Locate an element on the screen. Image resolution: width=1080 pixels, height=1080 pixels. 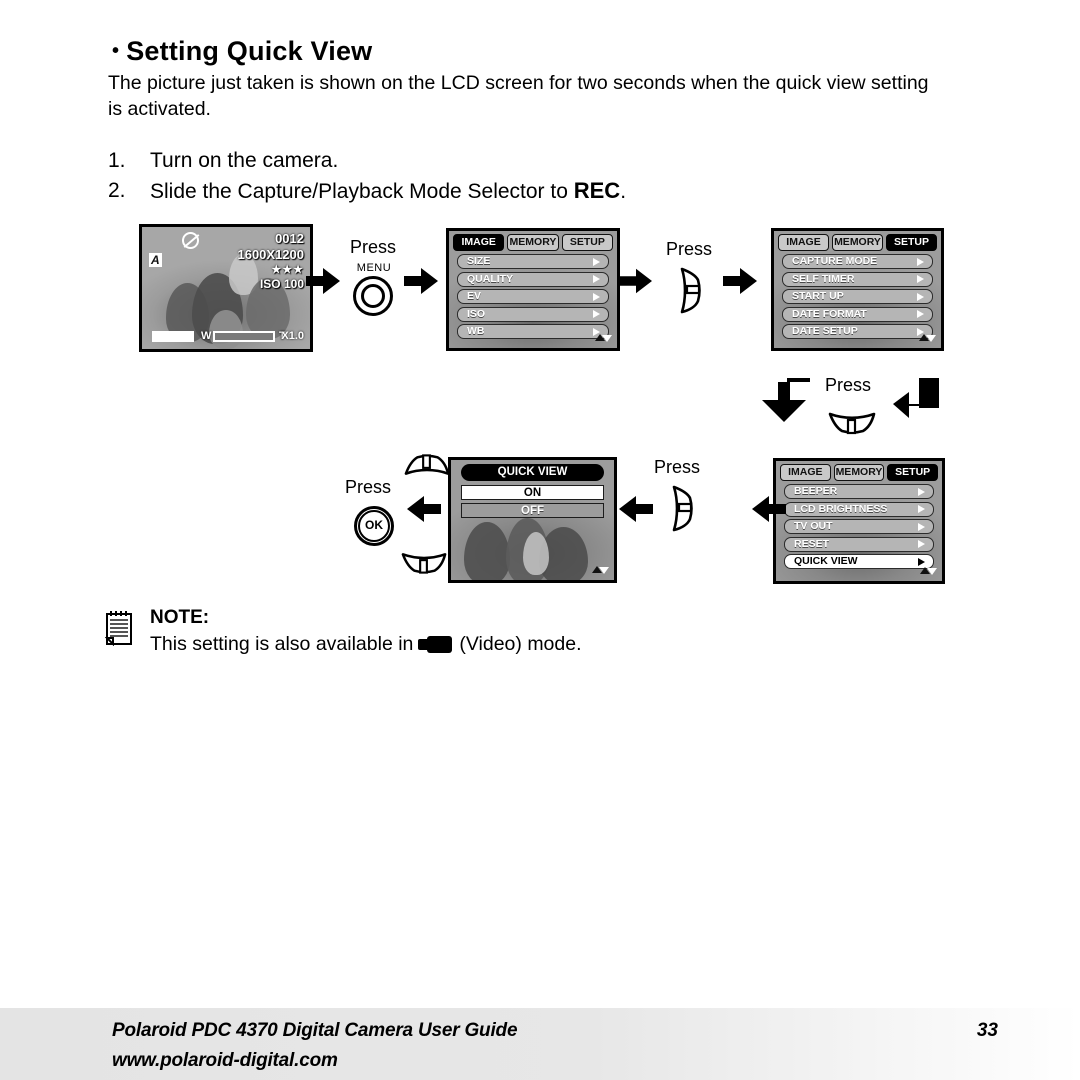
menu-item-label: ISO is located at coordinates (476, 313).